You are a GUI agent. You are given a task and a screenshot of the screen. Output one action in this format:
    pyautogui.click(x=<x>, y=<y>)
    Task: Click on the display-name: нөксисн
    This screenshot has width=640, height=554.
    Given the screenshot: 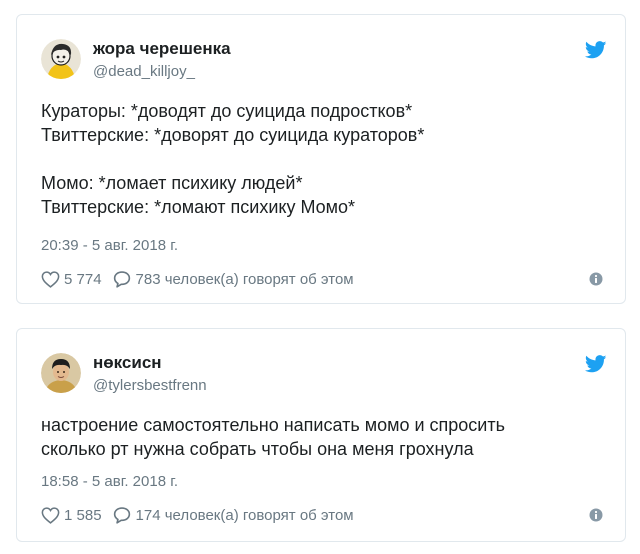 What is the action you would take?
    pyautogui.click(x=127, y=363)
    